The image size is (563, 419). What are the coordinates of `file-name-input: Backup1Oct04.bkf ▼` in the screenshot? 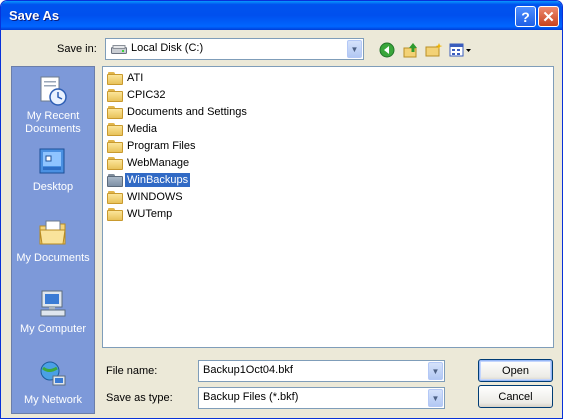 It's located at (321, 371).